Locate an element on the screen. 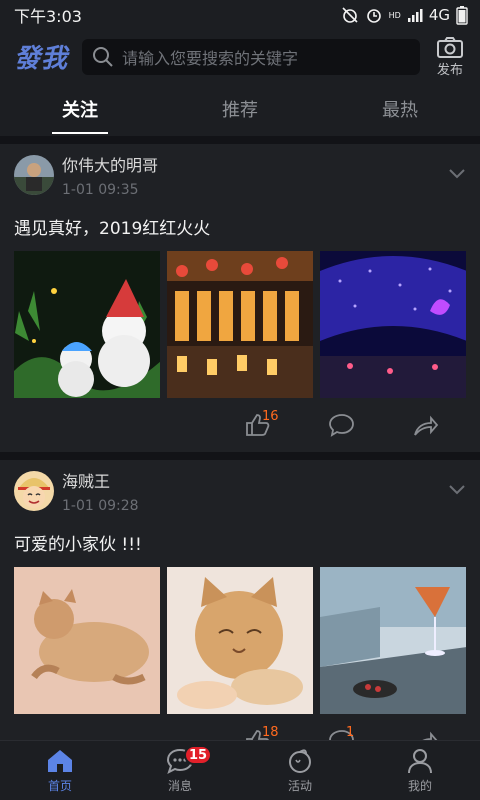  publish-button: 发布 is located at coordinates (450, 56).